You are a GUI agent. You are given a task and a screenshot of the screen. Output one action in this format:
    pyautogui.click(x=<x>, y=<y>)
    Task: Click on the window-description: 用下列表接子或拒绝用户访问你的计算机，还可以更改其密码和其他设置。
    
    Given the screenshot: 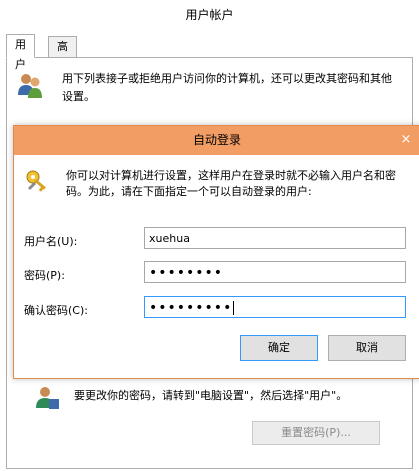 What is the action you would take?
    pyautogui.click(x=227, y=87)
    